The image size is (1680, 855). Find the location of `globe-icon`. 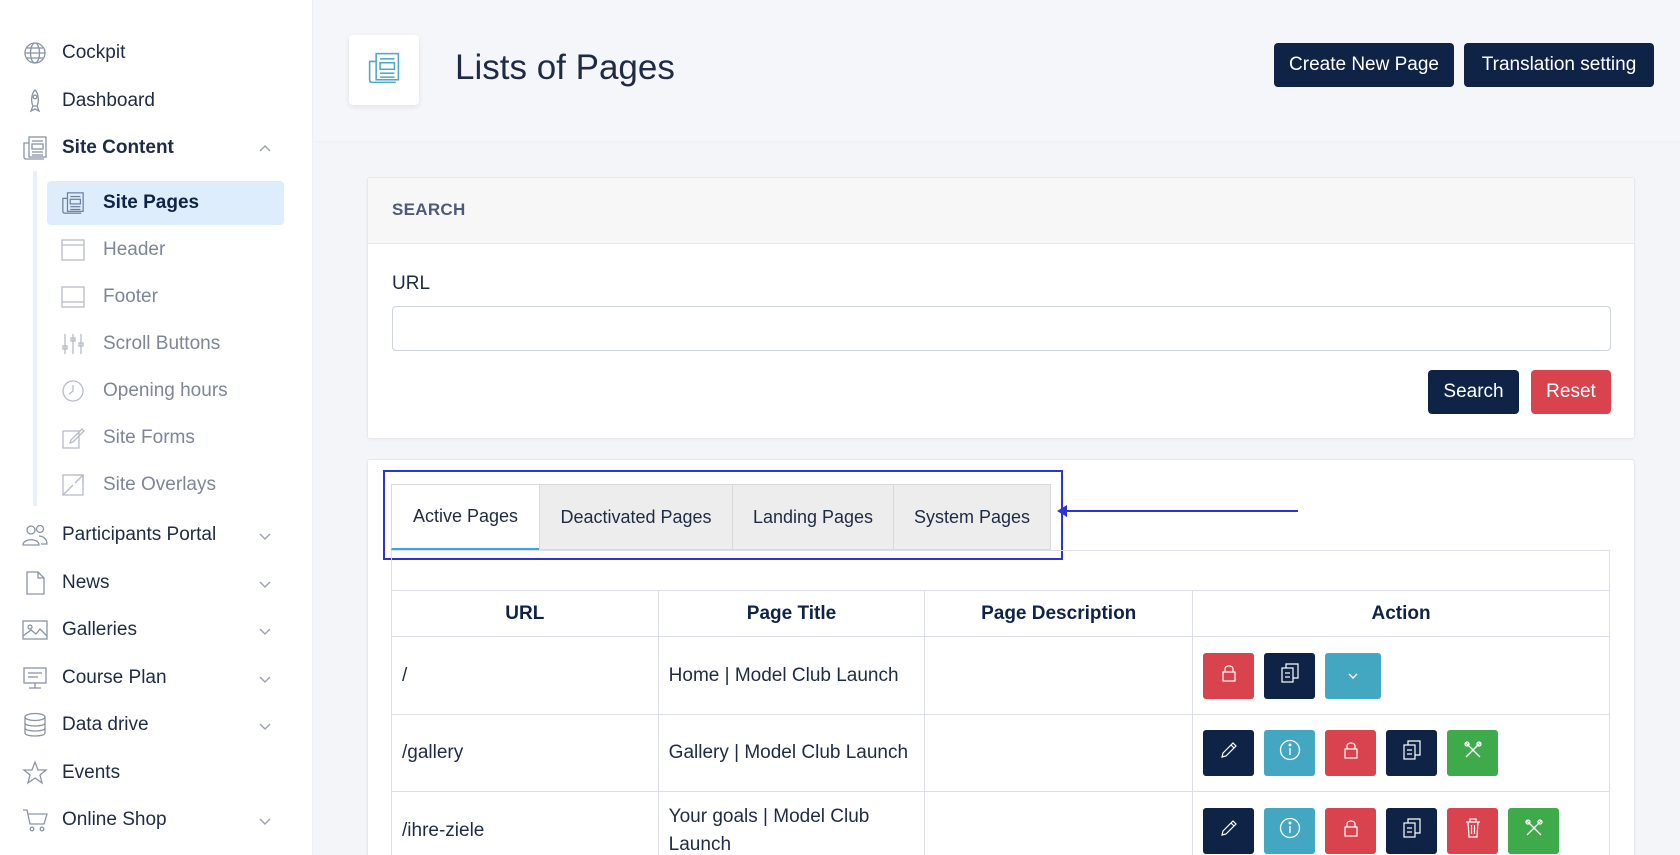

globe-icon is located at coordinates (35, 53).